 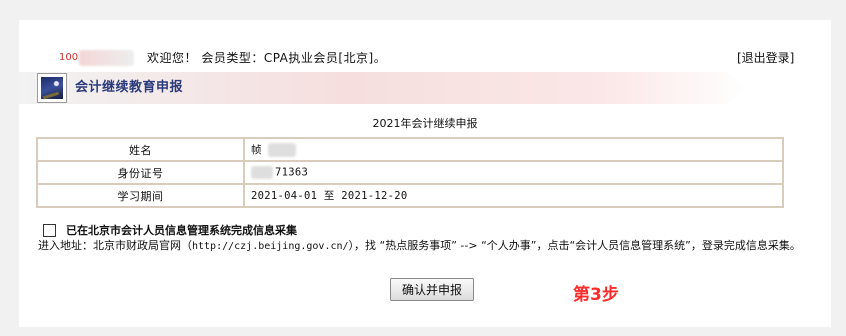 I want to click on report-image-icon, so click(x=52, y=88).